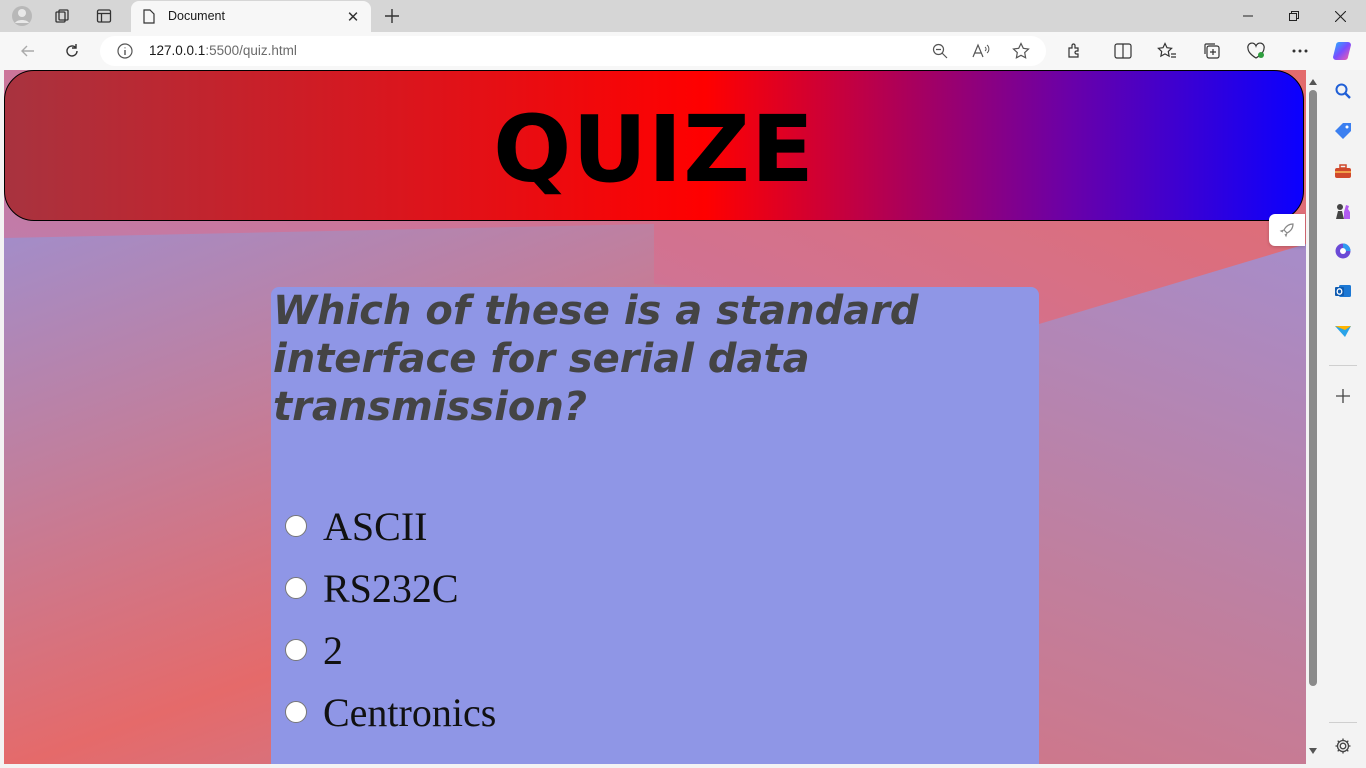 This screenshot has height=768, width=1366. Describe the element at coordinates (1313, 82) in the screenshot. I see `scroll-up-icon` at that location.